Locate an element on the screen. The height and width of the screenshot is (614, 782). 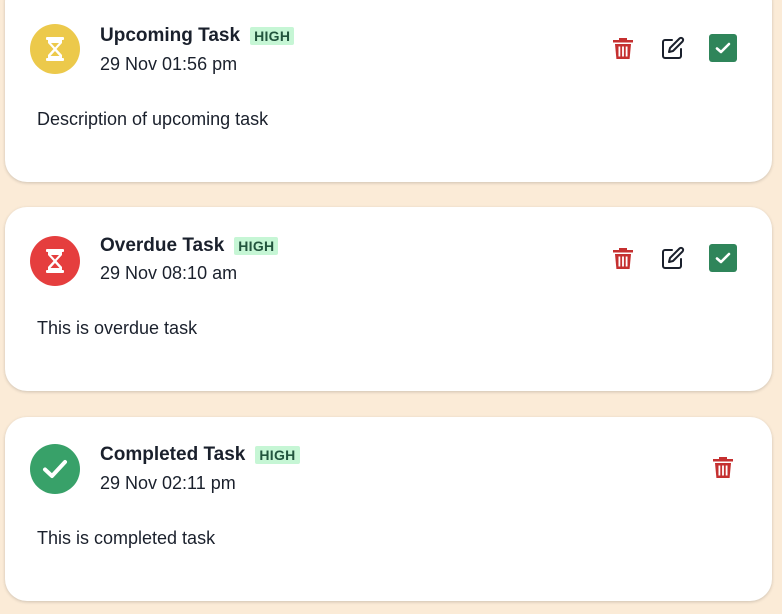
task-title: Upcoming Task is located at coordinates (170, 35).